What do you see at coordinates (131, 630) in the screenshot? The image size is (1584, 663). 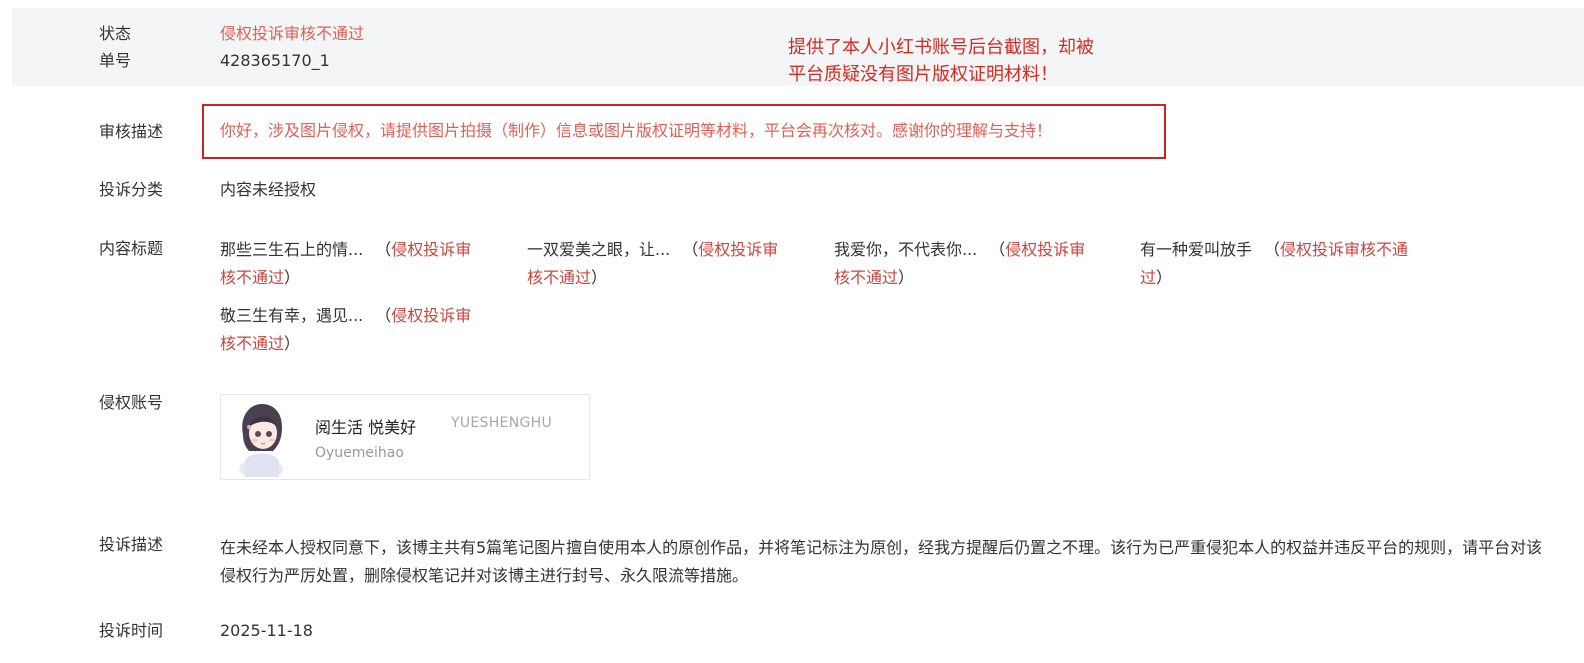 I see `time-label: 投诉时间` at bounding box center [131, 630].